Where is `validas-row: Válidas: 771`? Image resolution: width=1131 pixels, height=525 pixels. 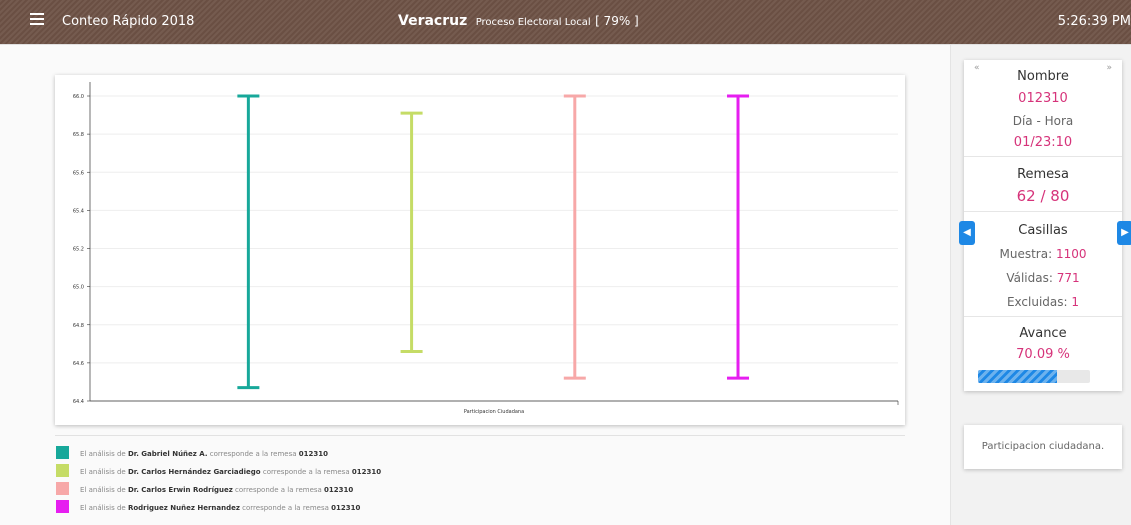 validas-row: Válidas: 771 is located at coordinates (1043, 278).